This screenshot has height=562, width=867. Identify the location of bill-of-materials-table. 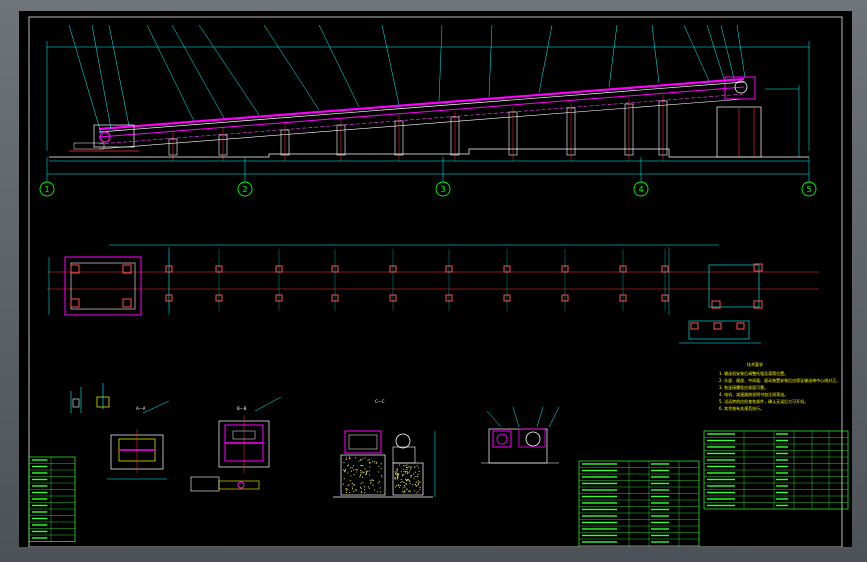
(639, 503).